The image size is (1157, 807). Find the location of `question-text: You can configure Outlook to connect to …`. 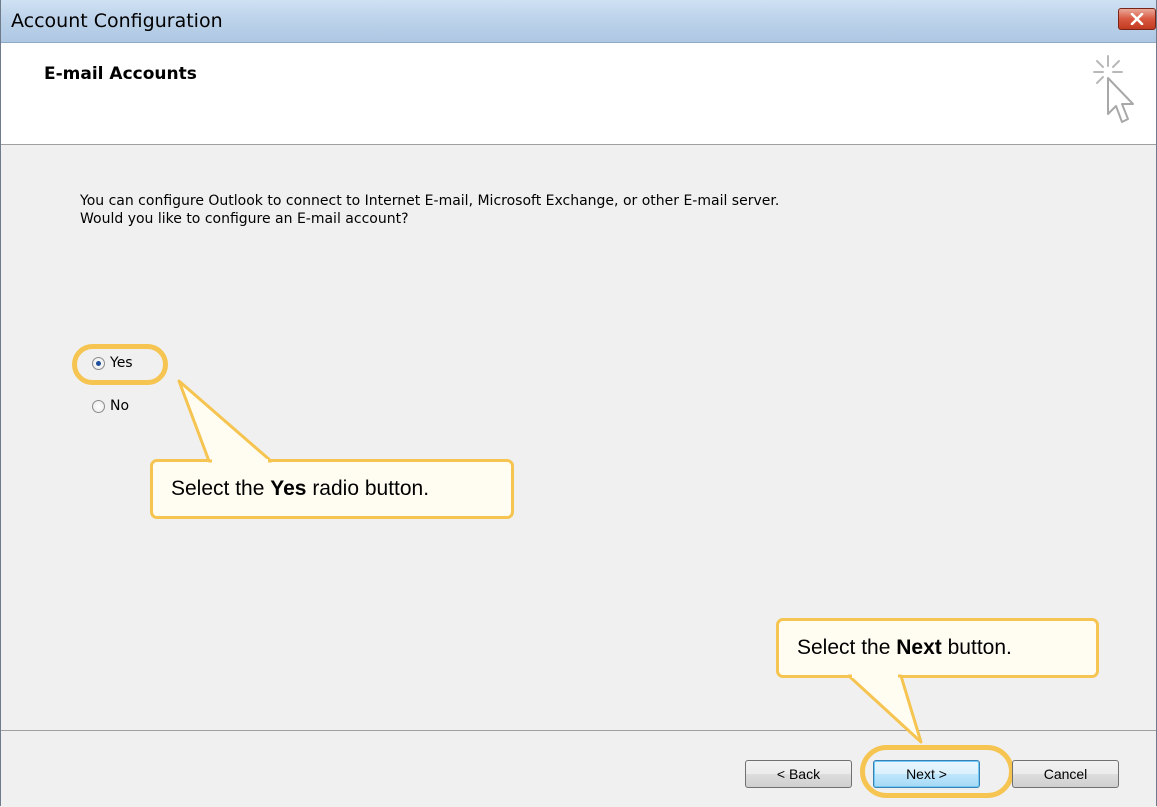

question-text: You can configure Outlook to connect to … is located at coordinates (430, 210).